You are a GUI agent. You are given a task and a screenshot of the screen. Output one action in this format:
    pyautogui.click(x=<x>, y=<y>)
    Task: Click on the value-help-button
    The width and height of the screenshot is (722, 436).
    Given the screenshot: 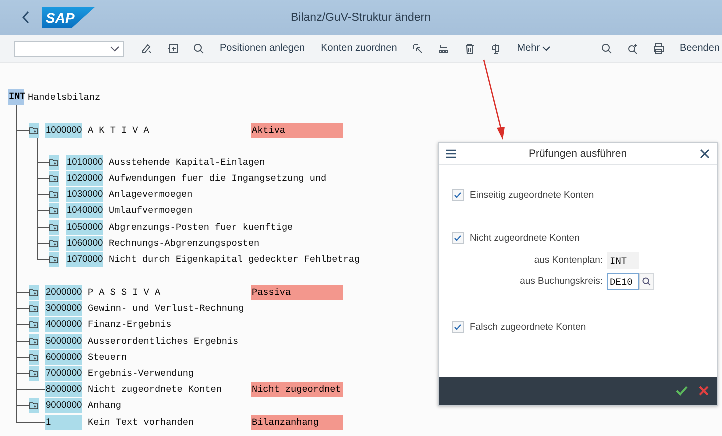 What is the action you would take?
    pyautogui.click(x=646, y=281)
    